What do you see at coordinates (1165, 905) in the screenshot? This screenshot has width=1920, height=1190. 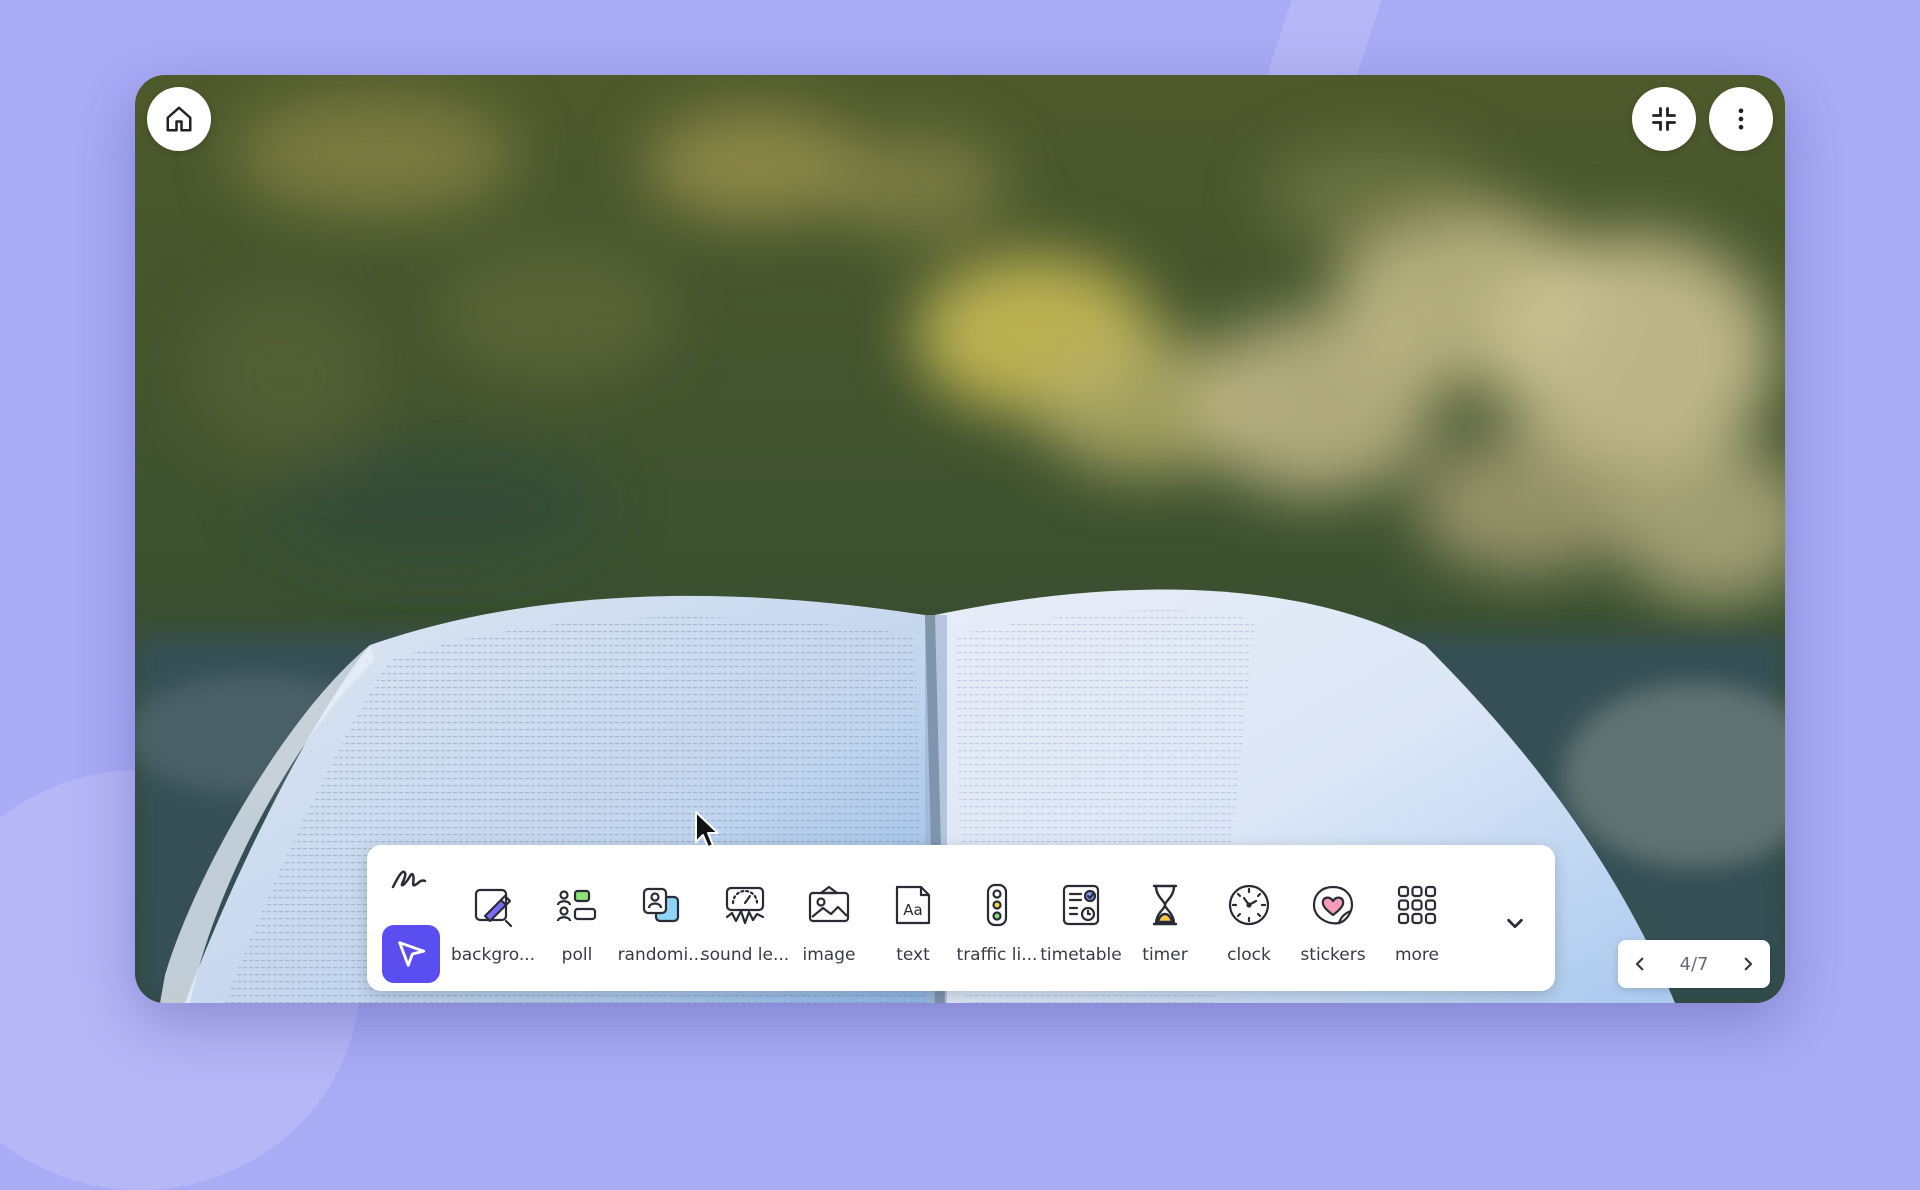 I see `hourglass-icon` at bounding box center [1165, 905].